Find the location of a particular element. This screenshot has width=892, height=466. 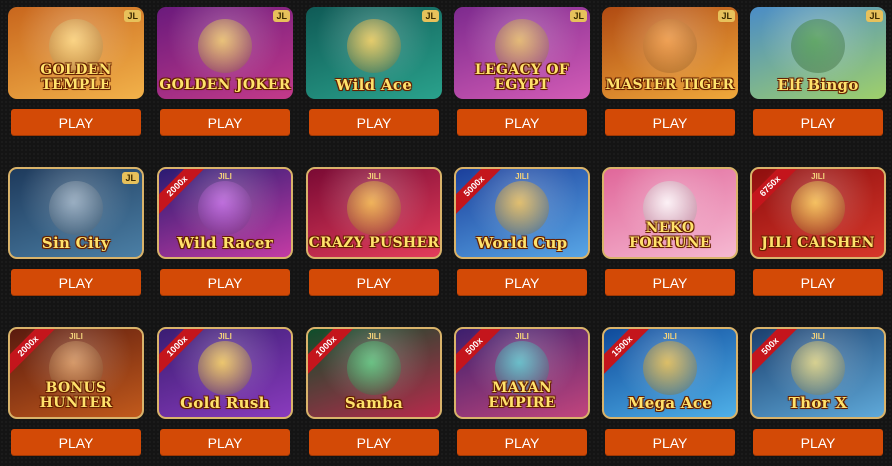

game-title: Crazy Pusher is located at coordinates (374, 243).